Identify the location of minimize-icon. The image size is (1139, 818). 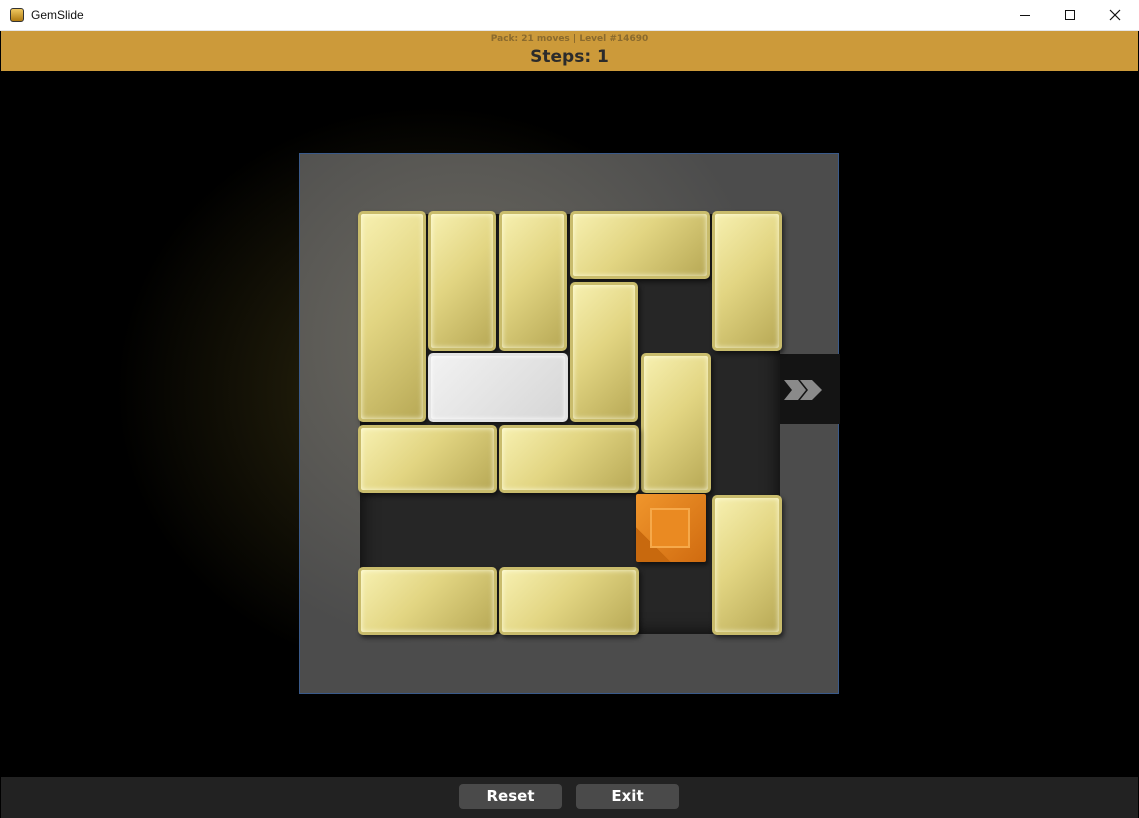
(1025, 15).